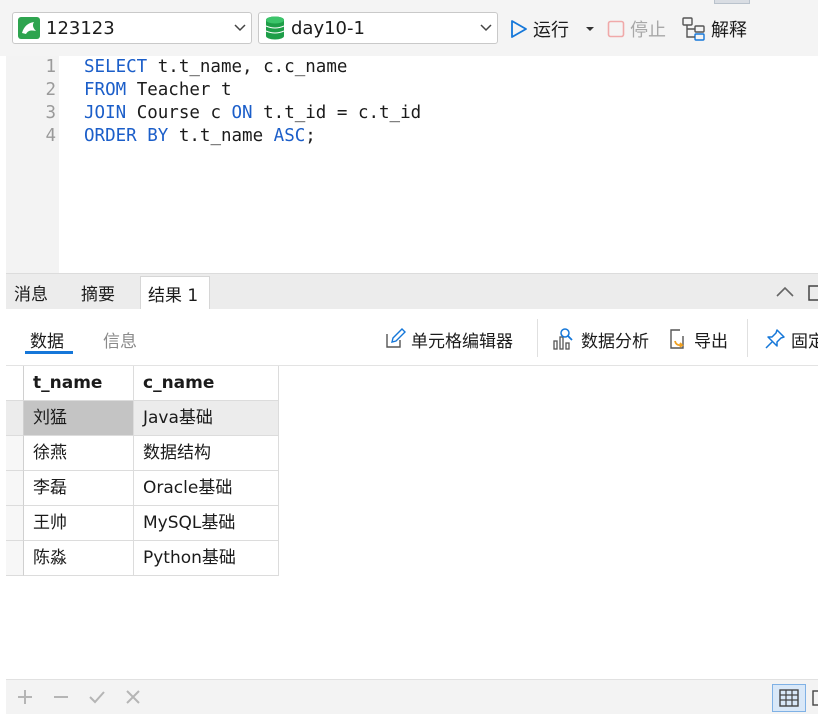  What do you see at coordinates (396, 338) in the screenshot?
I see `edit-pencil-icon` at bounding box center [396, 338].